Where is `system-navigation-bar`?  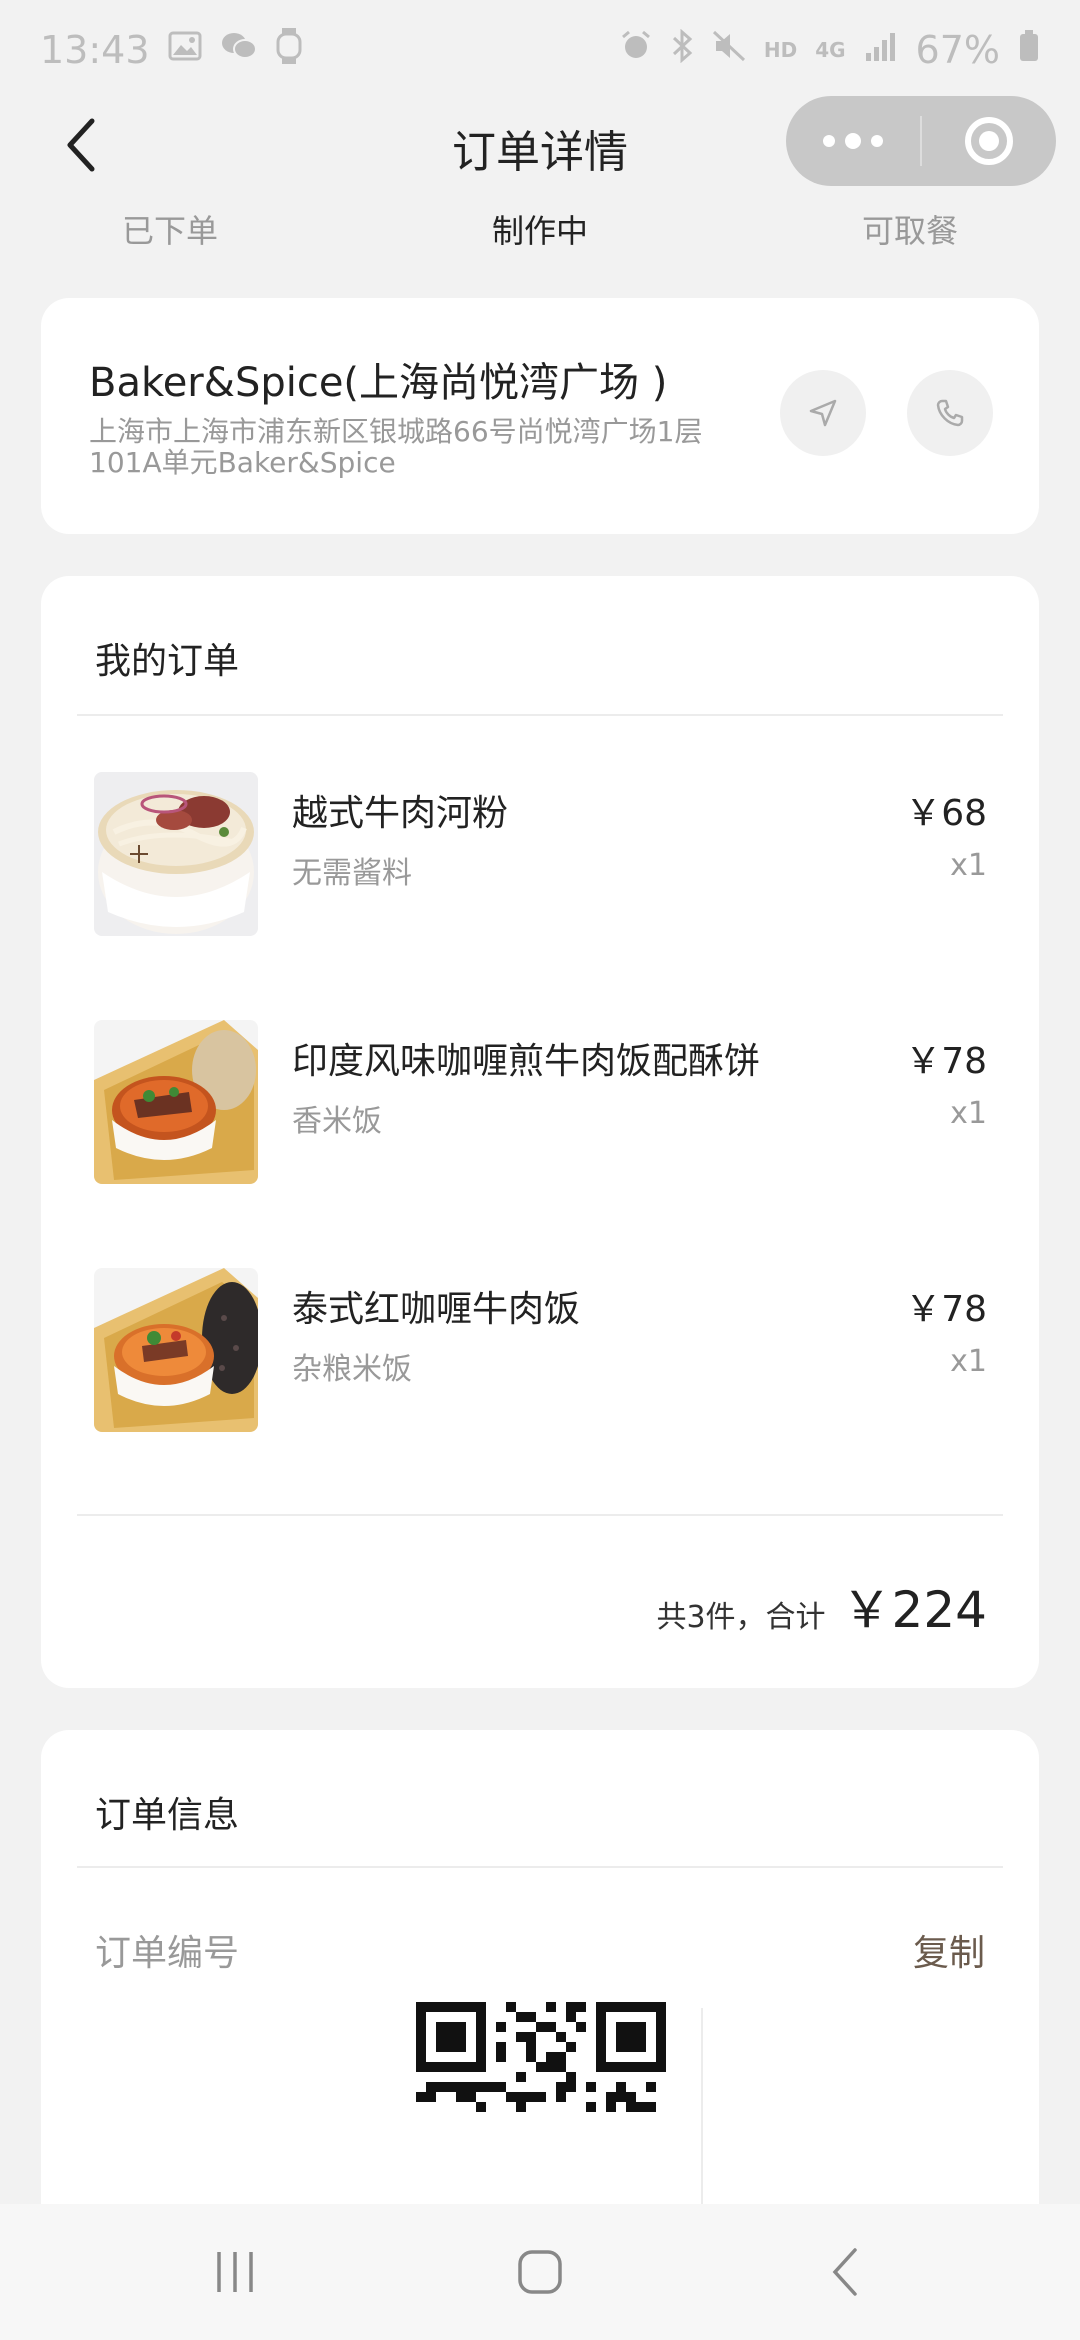
system-navigation-bar is located at coordinates (540, 2272).